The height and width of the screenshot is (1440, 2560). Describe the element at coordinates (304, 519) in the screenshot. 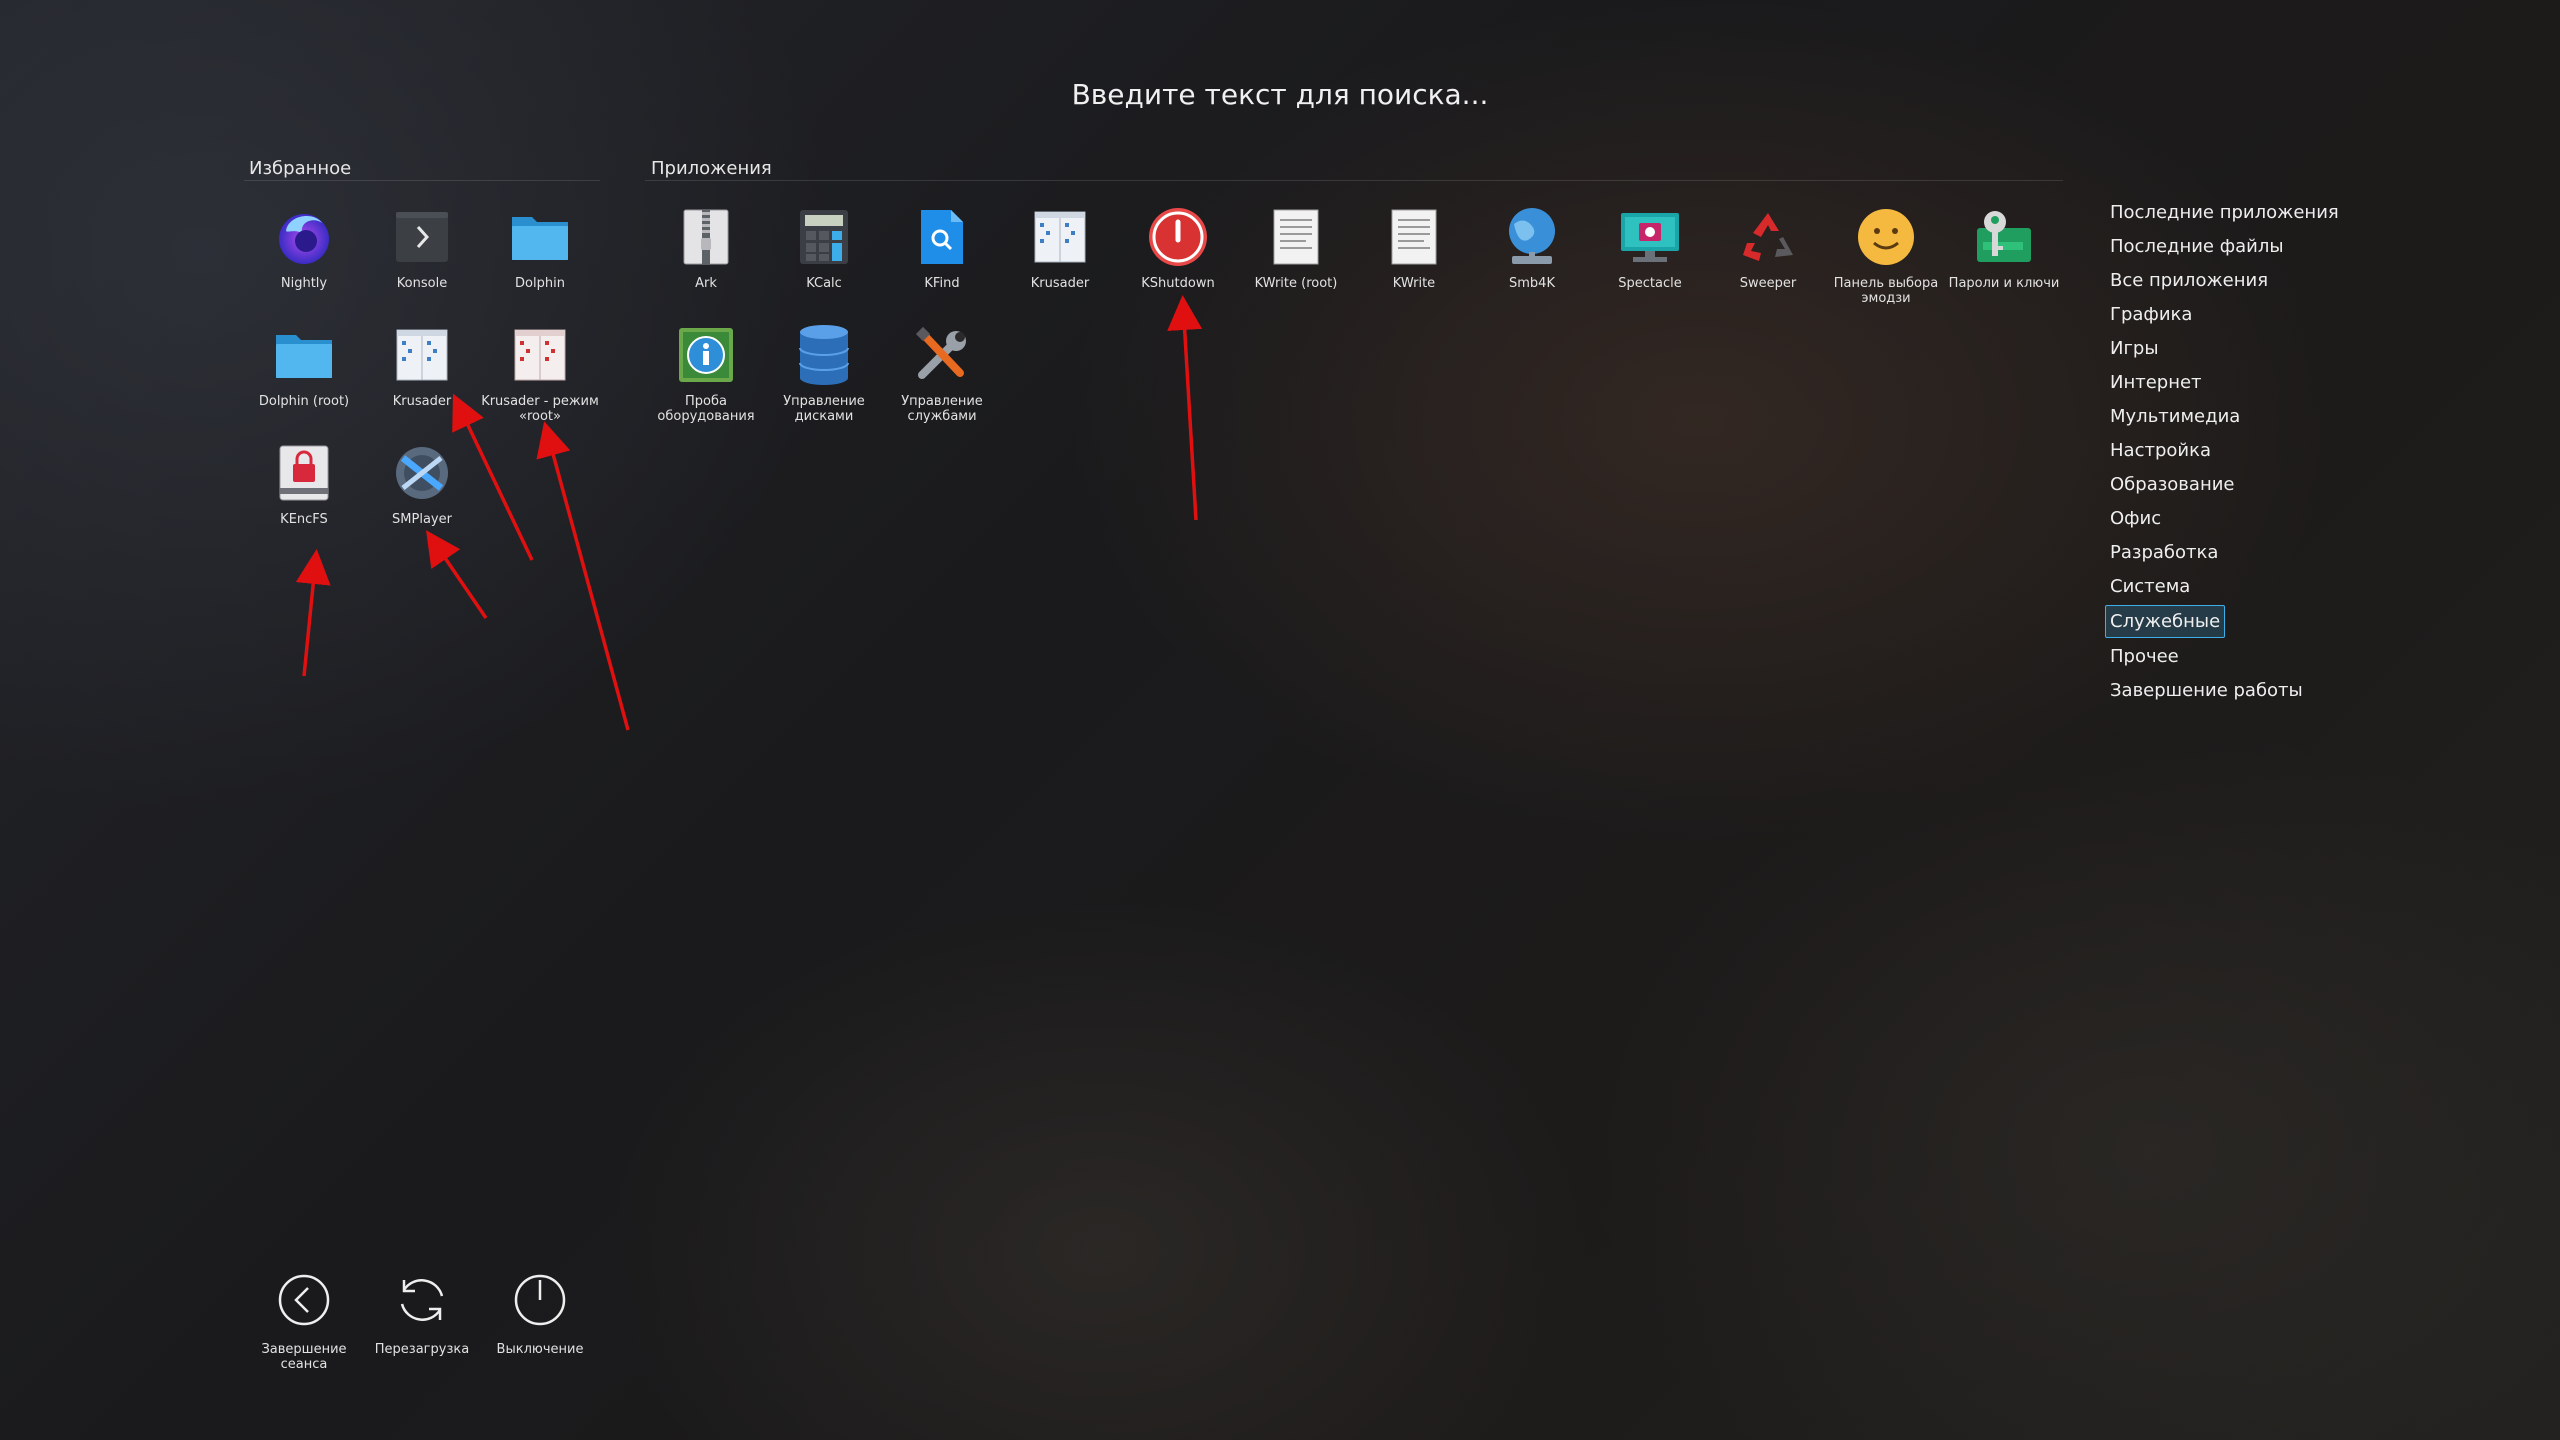

I see `fav-label-kencfs: KEncFS` at that location.